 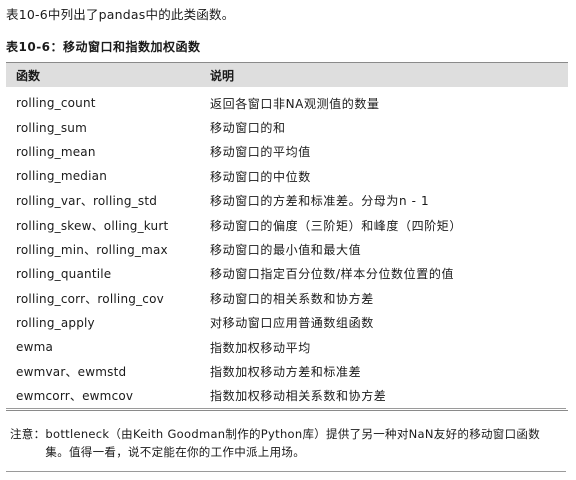 What do you see at coordinates (64, 273) in the screenshot?
I see `function-name-cell: rolling_quantile` at bounding box center [64, 273].